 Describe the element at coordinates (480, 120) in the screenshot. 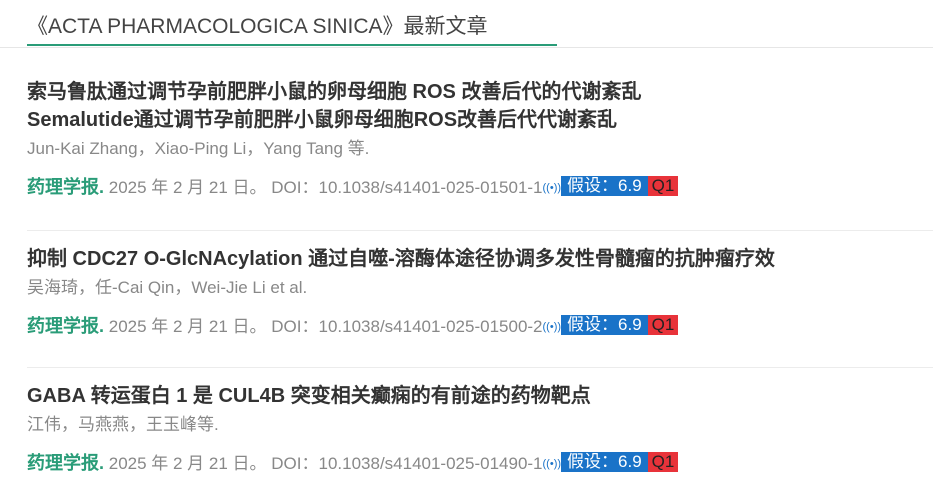

I see `article-title-translation: Semalutide通过调节孕前肥胖小鼠卵母细胞ROS改善后代代谢紊乱` at that location.